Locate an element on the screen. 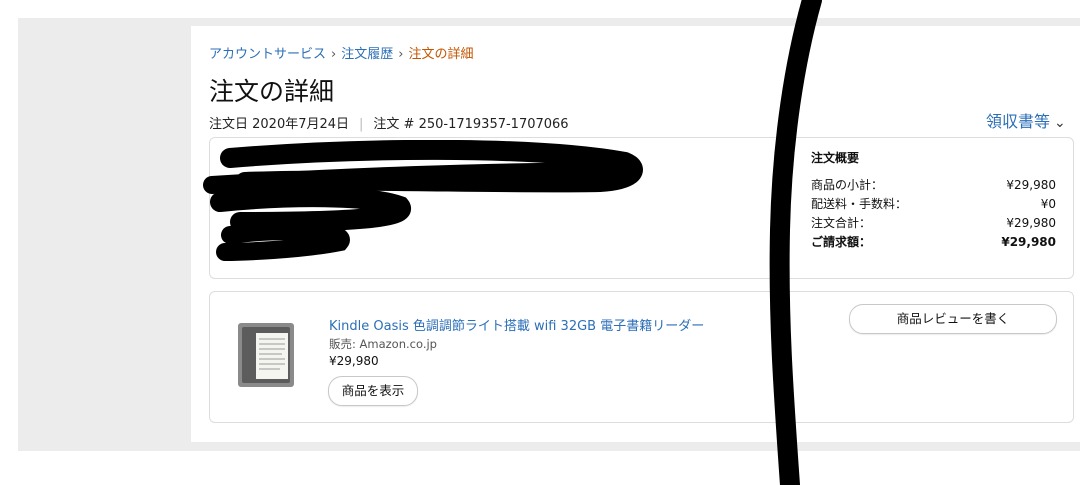  summary-label: ご請求額： is located at coordinates (841, 242).